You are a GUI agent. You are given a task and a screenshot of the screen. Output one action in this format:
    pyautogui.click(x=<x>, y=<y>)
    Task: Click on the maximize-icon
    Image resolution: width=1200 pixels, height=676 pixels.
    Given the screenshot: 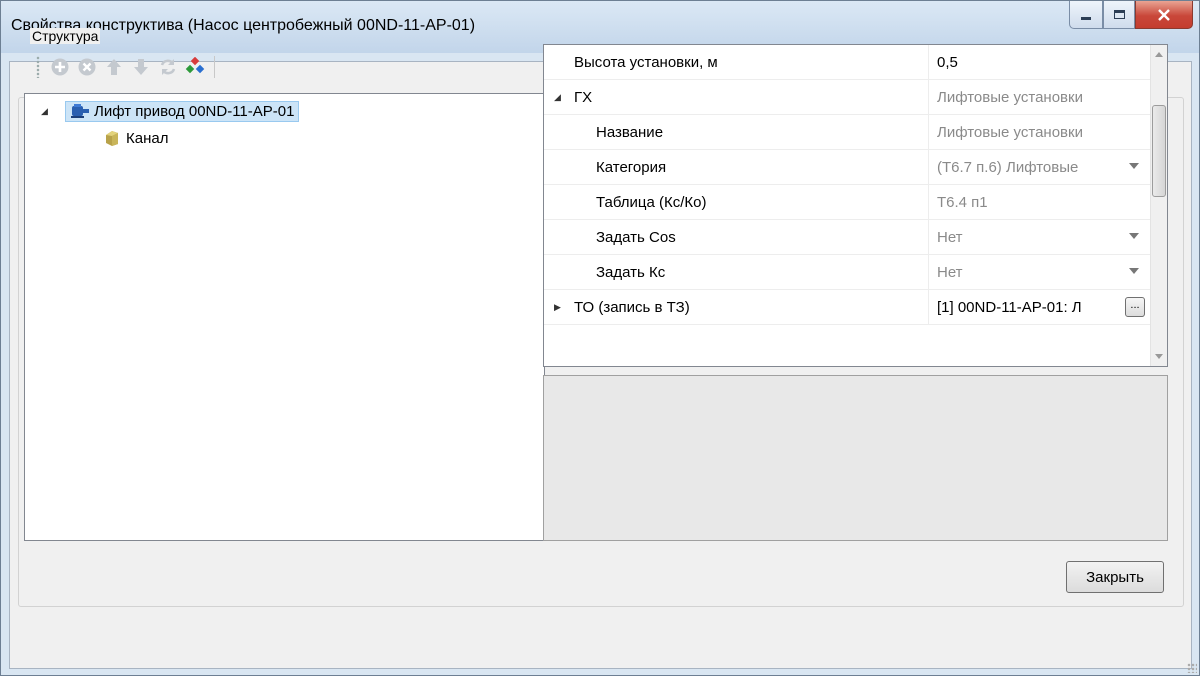 What is the action you would take?
    pyautogui.click(x=1119, y=14)
    